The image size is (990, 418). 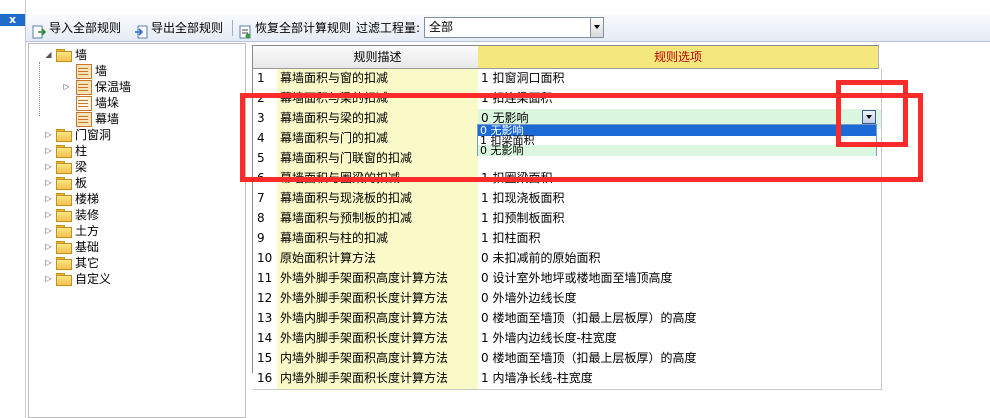 I want to click on filter-label: 过滤工程量:, so click(x=388, y=28).